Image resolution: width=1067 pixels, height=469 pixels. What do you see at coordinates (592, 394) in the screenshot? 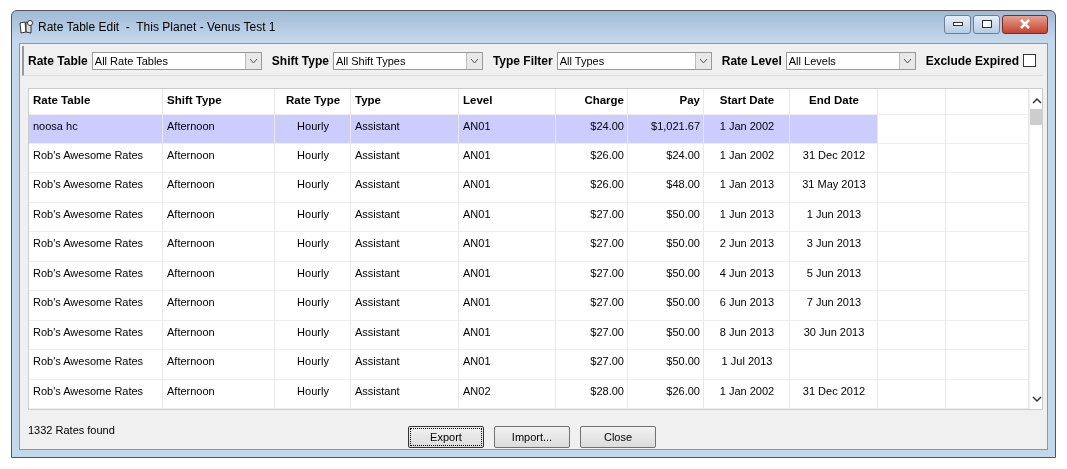
I see `table-cell: $28.00` at bounding box center [592, 394].